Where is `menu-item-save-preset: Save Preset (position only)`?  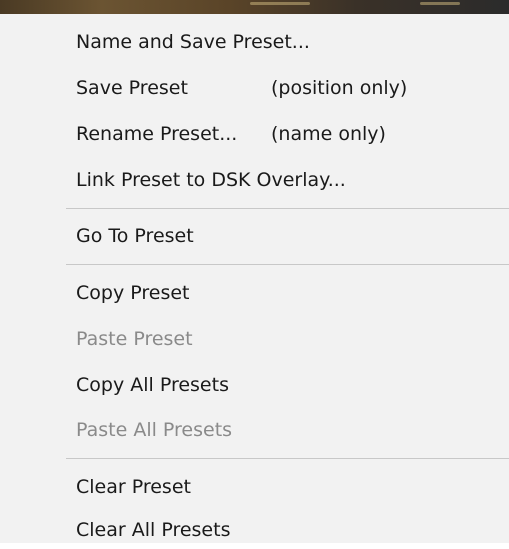 menu-item-save-preset: Save Preset (position only) is located at coordinates (292, 88).